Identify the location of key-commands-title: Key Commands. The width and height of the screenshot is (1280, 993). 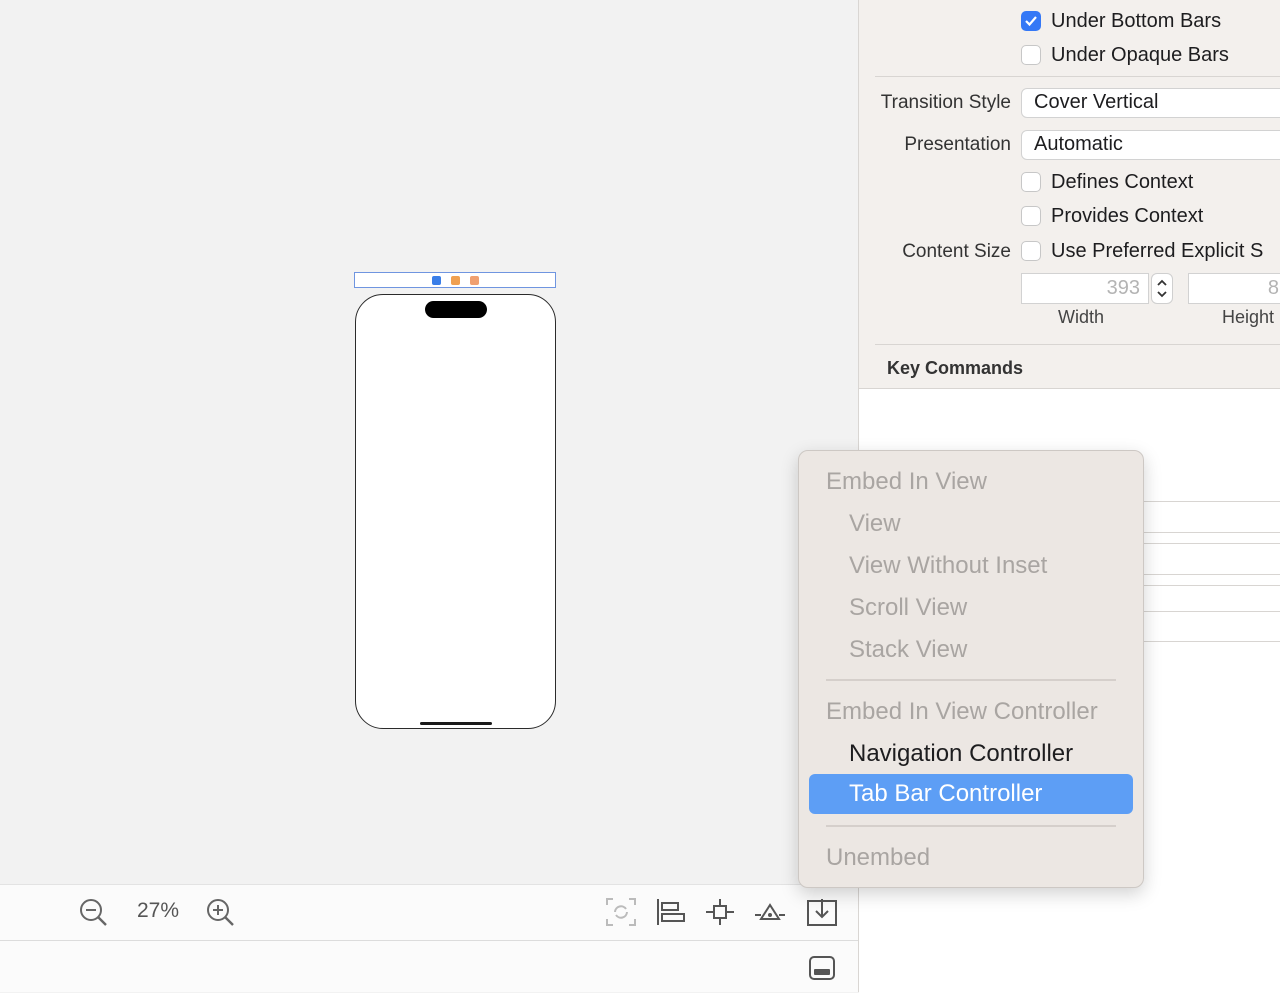
(955, 368).